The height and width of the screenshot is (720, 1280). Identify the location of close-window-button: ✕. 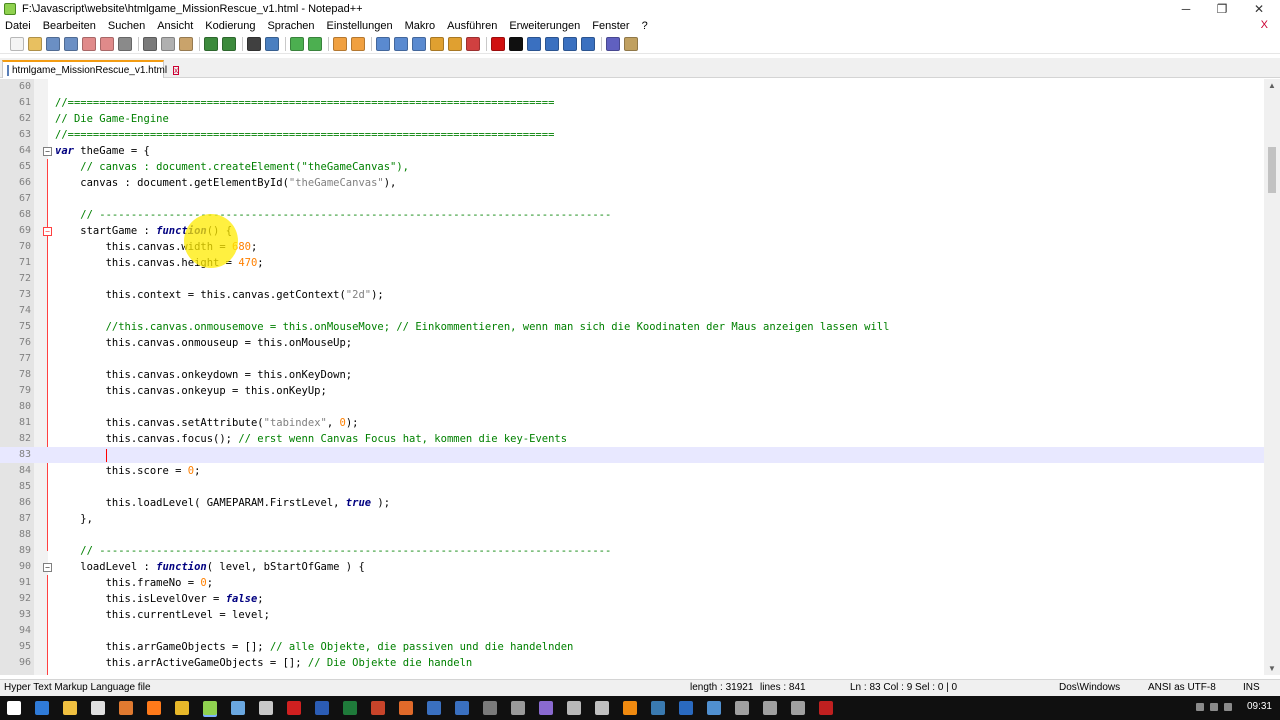
(1259, 9).